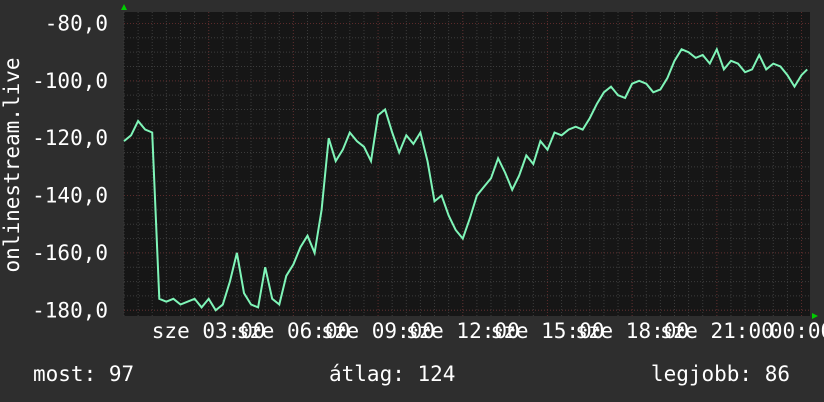 Image resolution: width=824 pixels, height=402 pixels. Describe the element at coordinates (12, 165) in the screenshot. I see `y-axis-label: onlinestream.live` at that location.